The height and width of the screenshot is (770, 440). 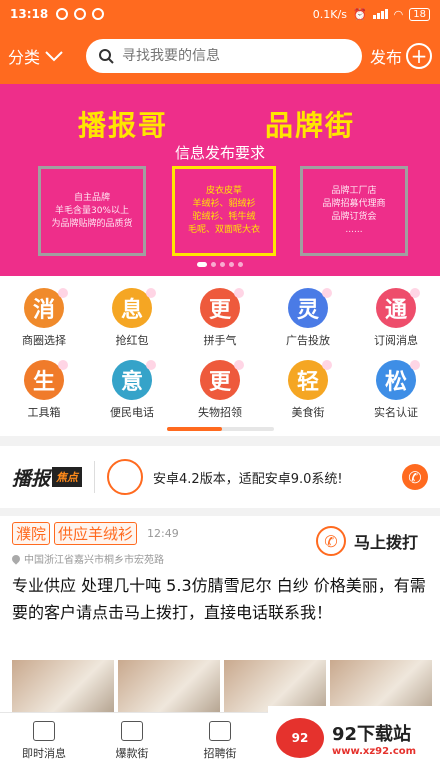 I want to click on watermark-logo: 92, so click(x=300, y=738).